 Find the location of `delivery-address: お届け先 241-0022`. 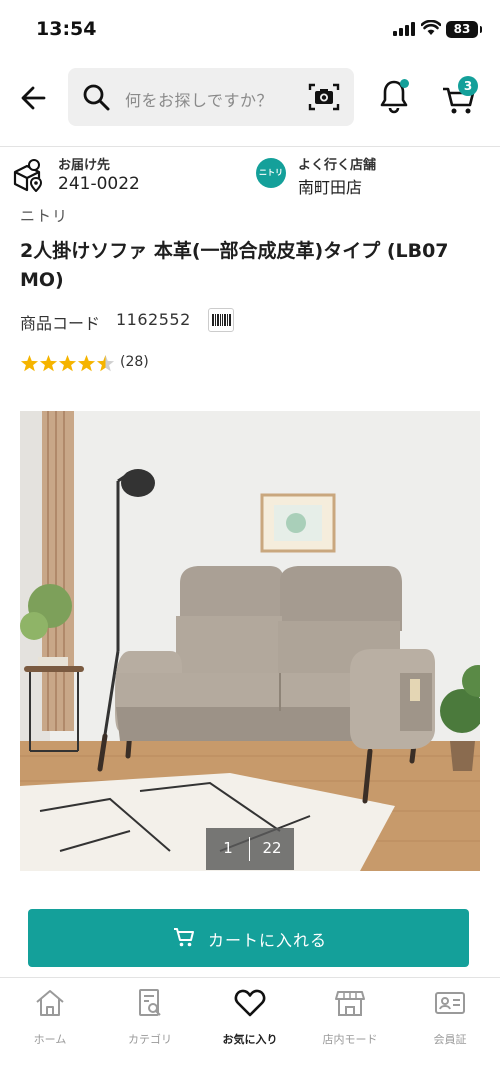

delivery-address: お届け先 241-0022 is located at coordinates (122, 174).